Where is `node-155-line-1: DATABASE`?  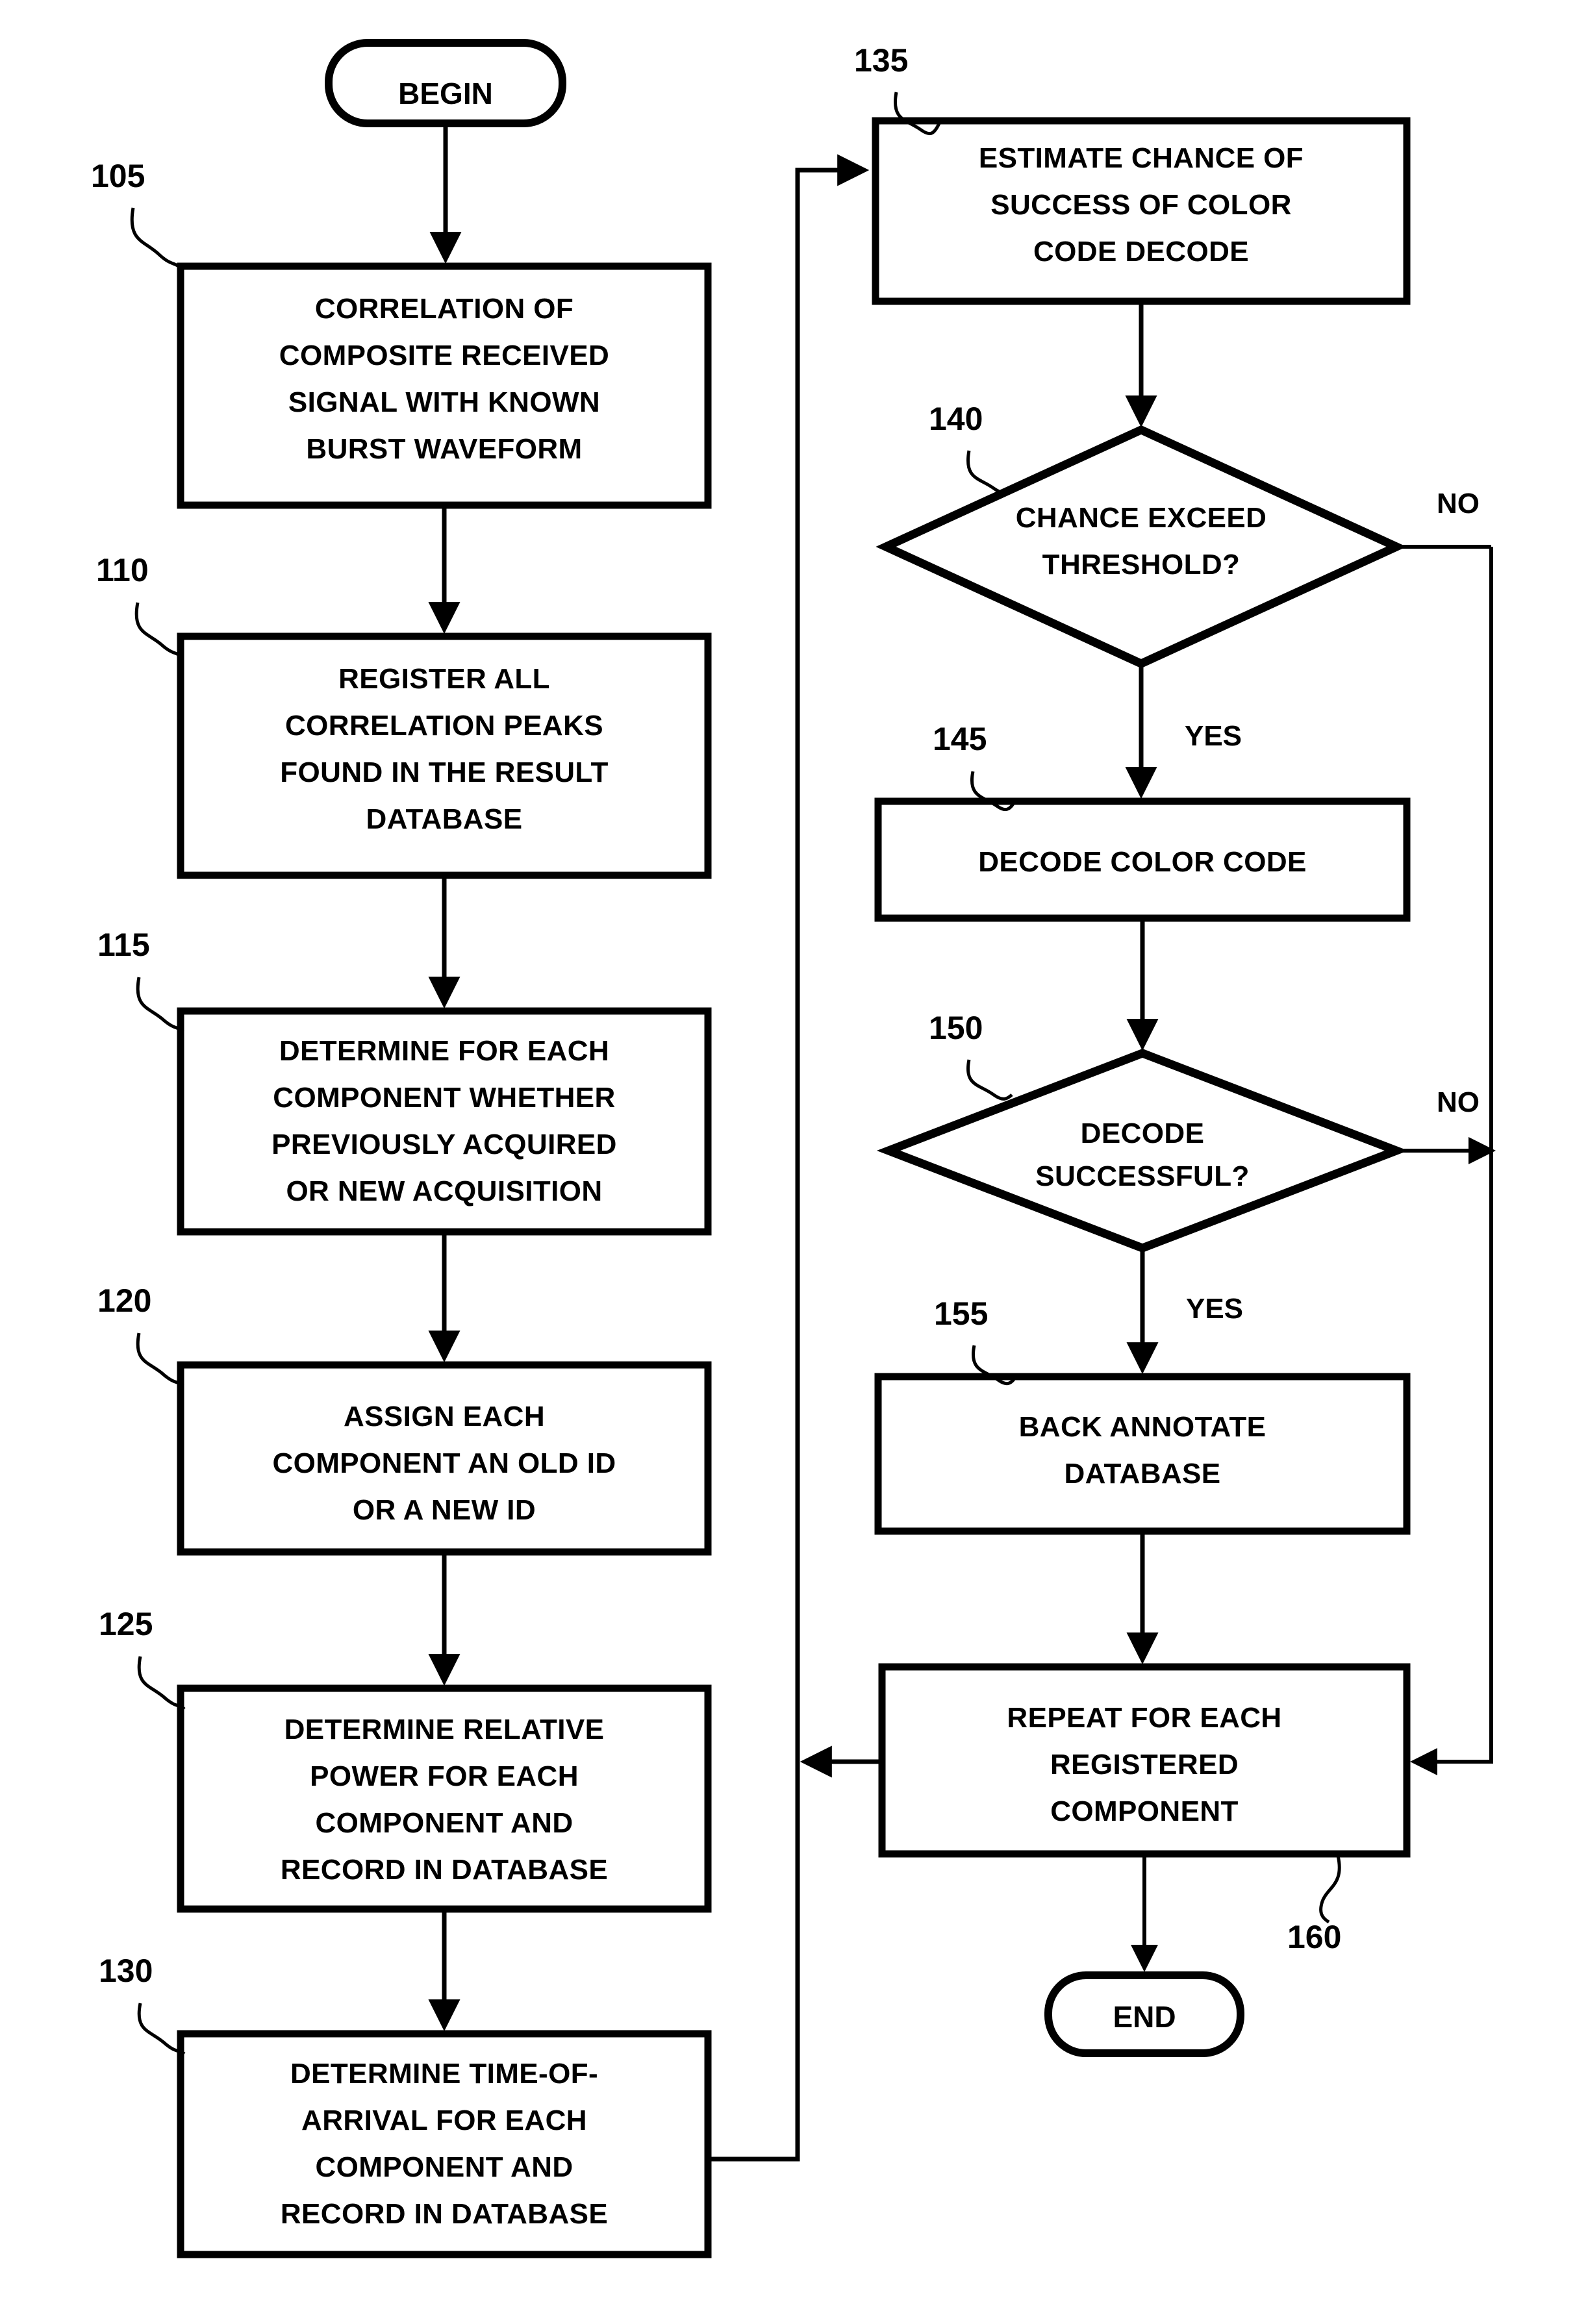 node-155-line-1: DATABASE is located at coordinates (1142, 1474).